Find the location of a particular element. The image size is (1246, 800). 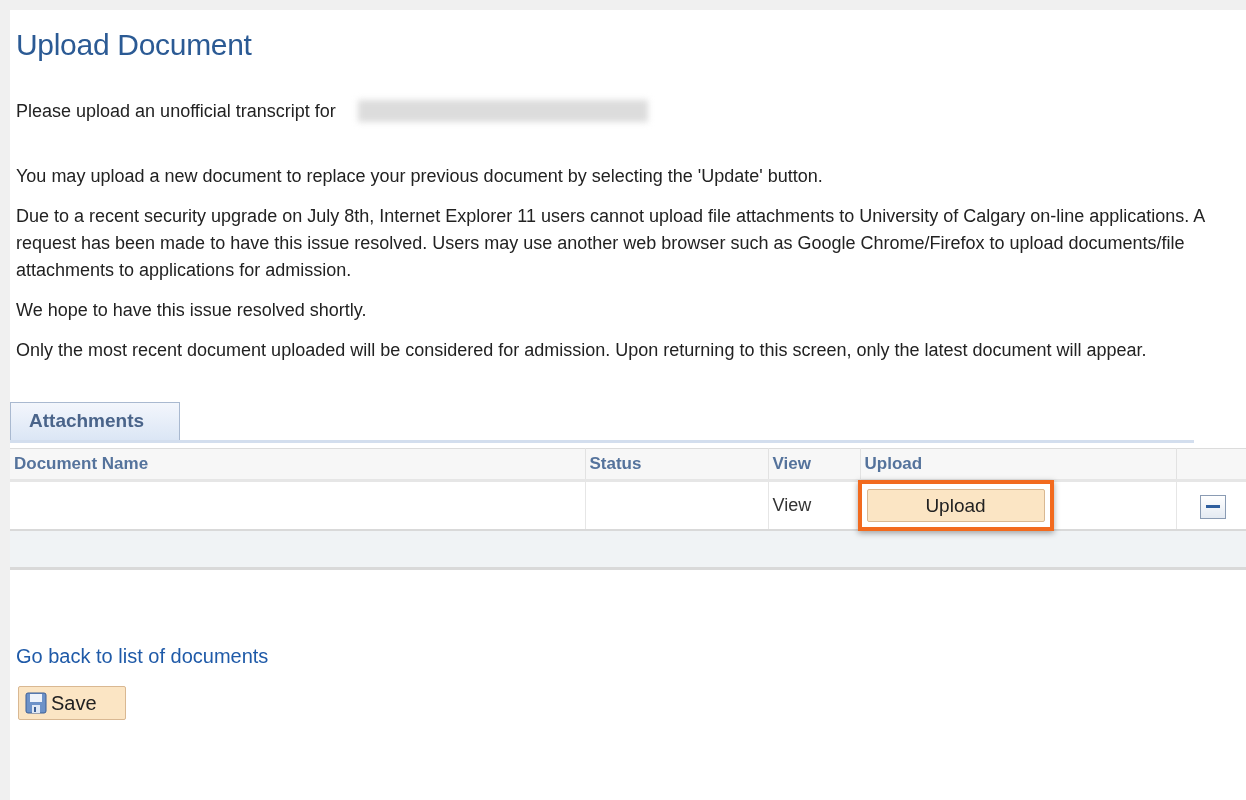

back-link: Go back to list of documents is located at coordinates (142, 656).